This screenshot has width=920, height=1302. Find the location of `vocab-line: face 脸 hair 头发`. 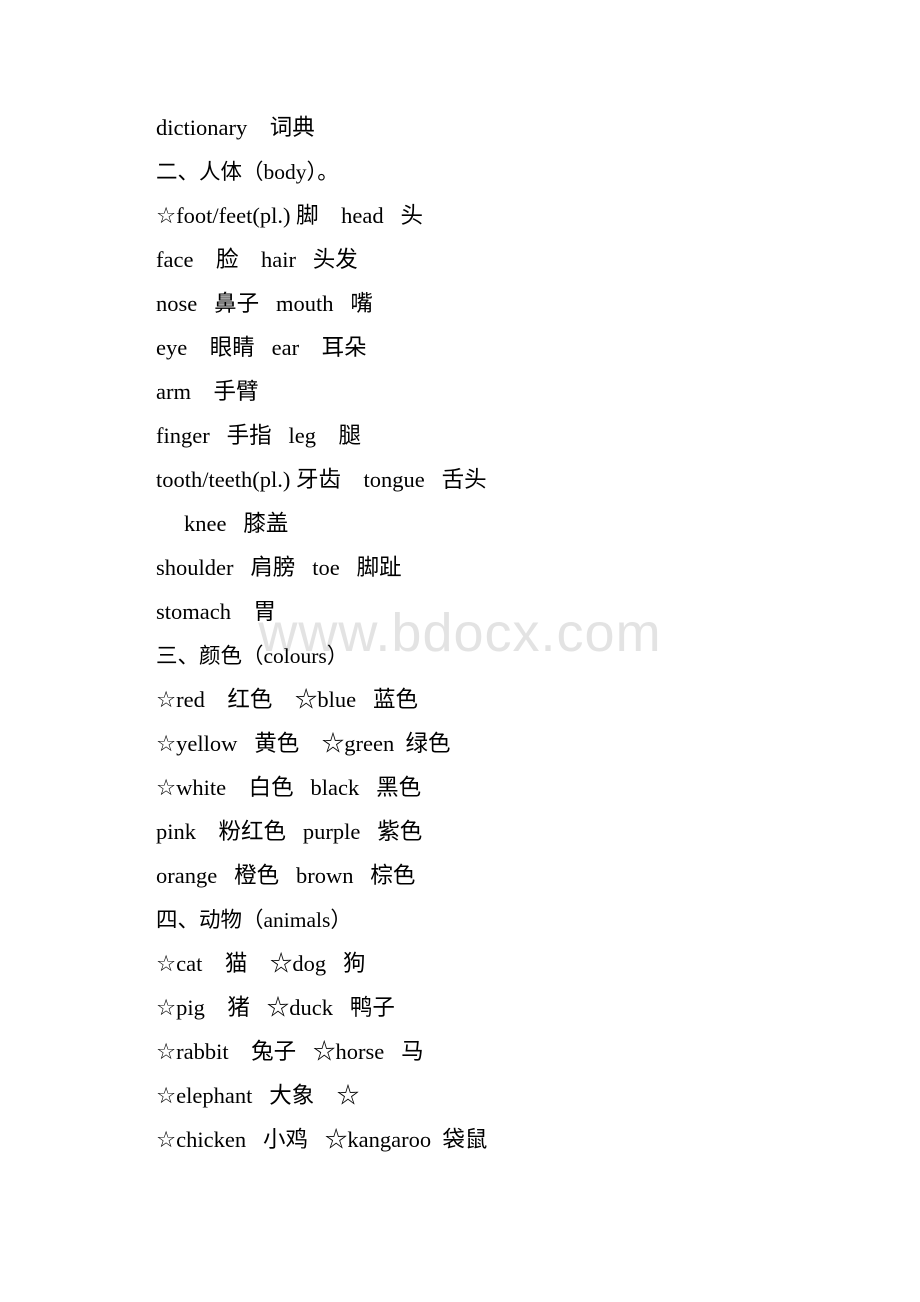

vocab-line: face 脸 hair 头发 is located at coordinates (257, 259).